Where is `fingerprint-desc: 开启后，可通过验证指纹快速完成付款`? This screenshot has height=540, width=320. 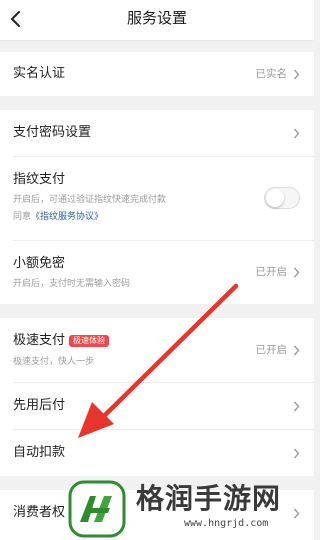
fingerprint-desc: 开启后，可通过验证指纹快速完成付款 is located at coordinates (90, 200).